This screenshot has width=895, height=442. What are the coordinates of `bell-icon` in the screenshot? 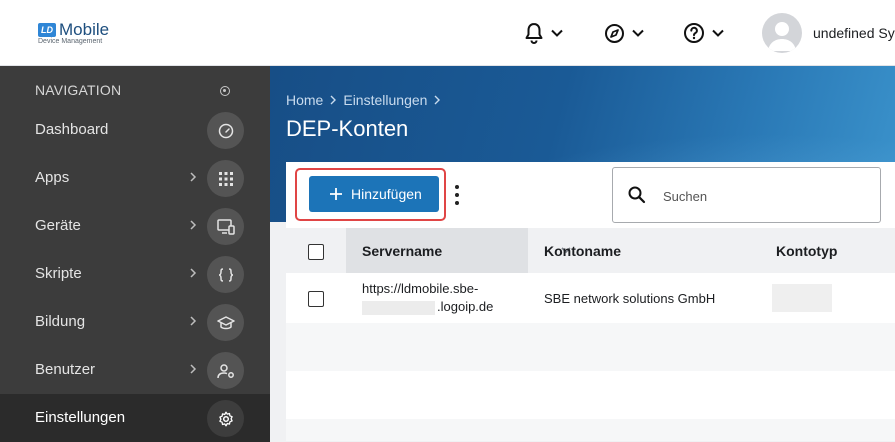 It's located at (534, 33).